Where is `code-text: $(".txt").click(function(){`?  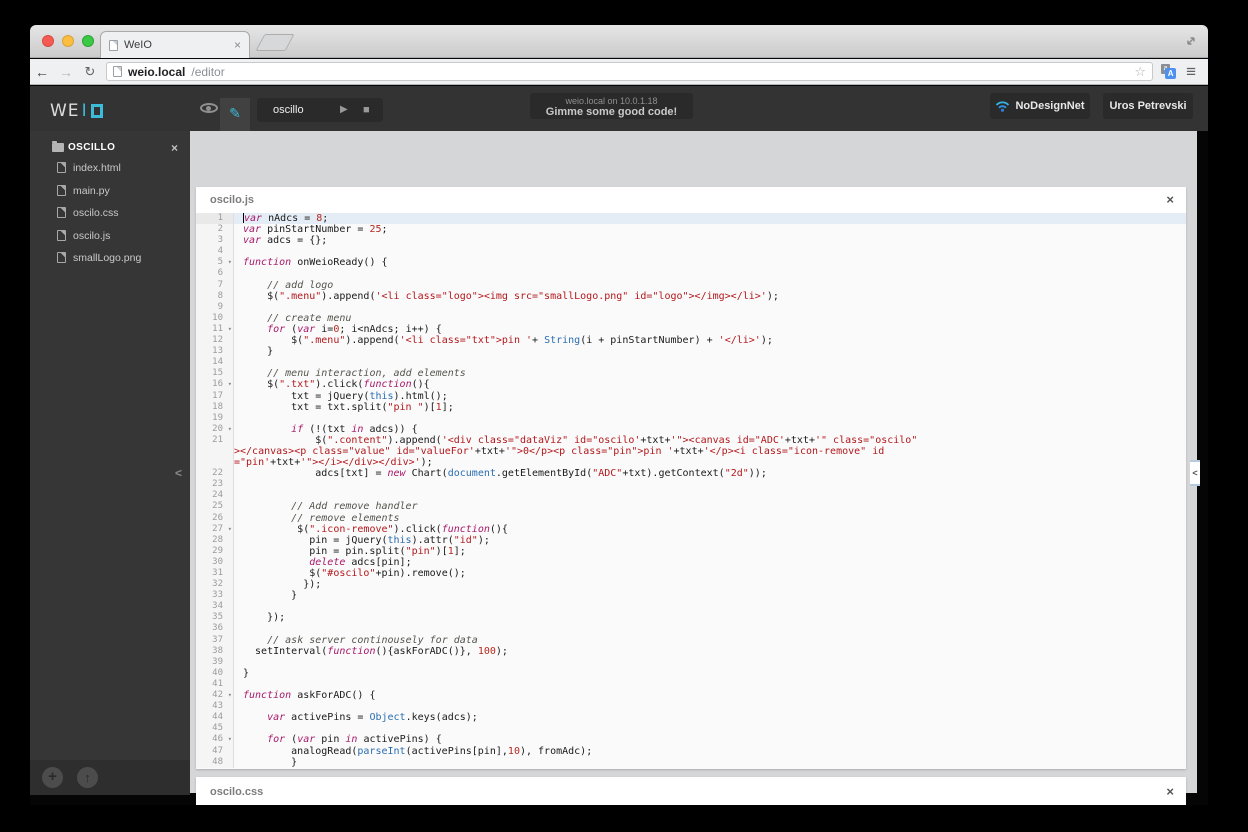 code-text: $(".txt").click(function(){ is located at coordinates (710, 384).